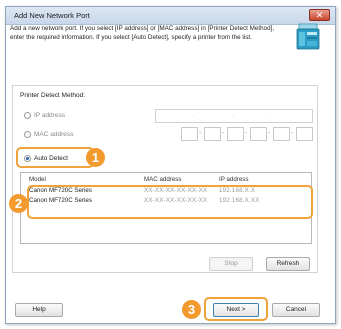  Describe the element at coordinates (162, 179) in the screenshot. I see `column-header-mac-address: MAC address` at that location.